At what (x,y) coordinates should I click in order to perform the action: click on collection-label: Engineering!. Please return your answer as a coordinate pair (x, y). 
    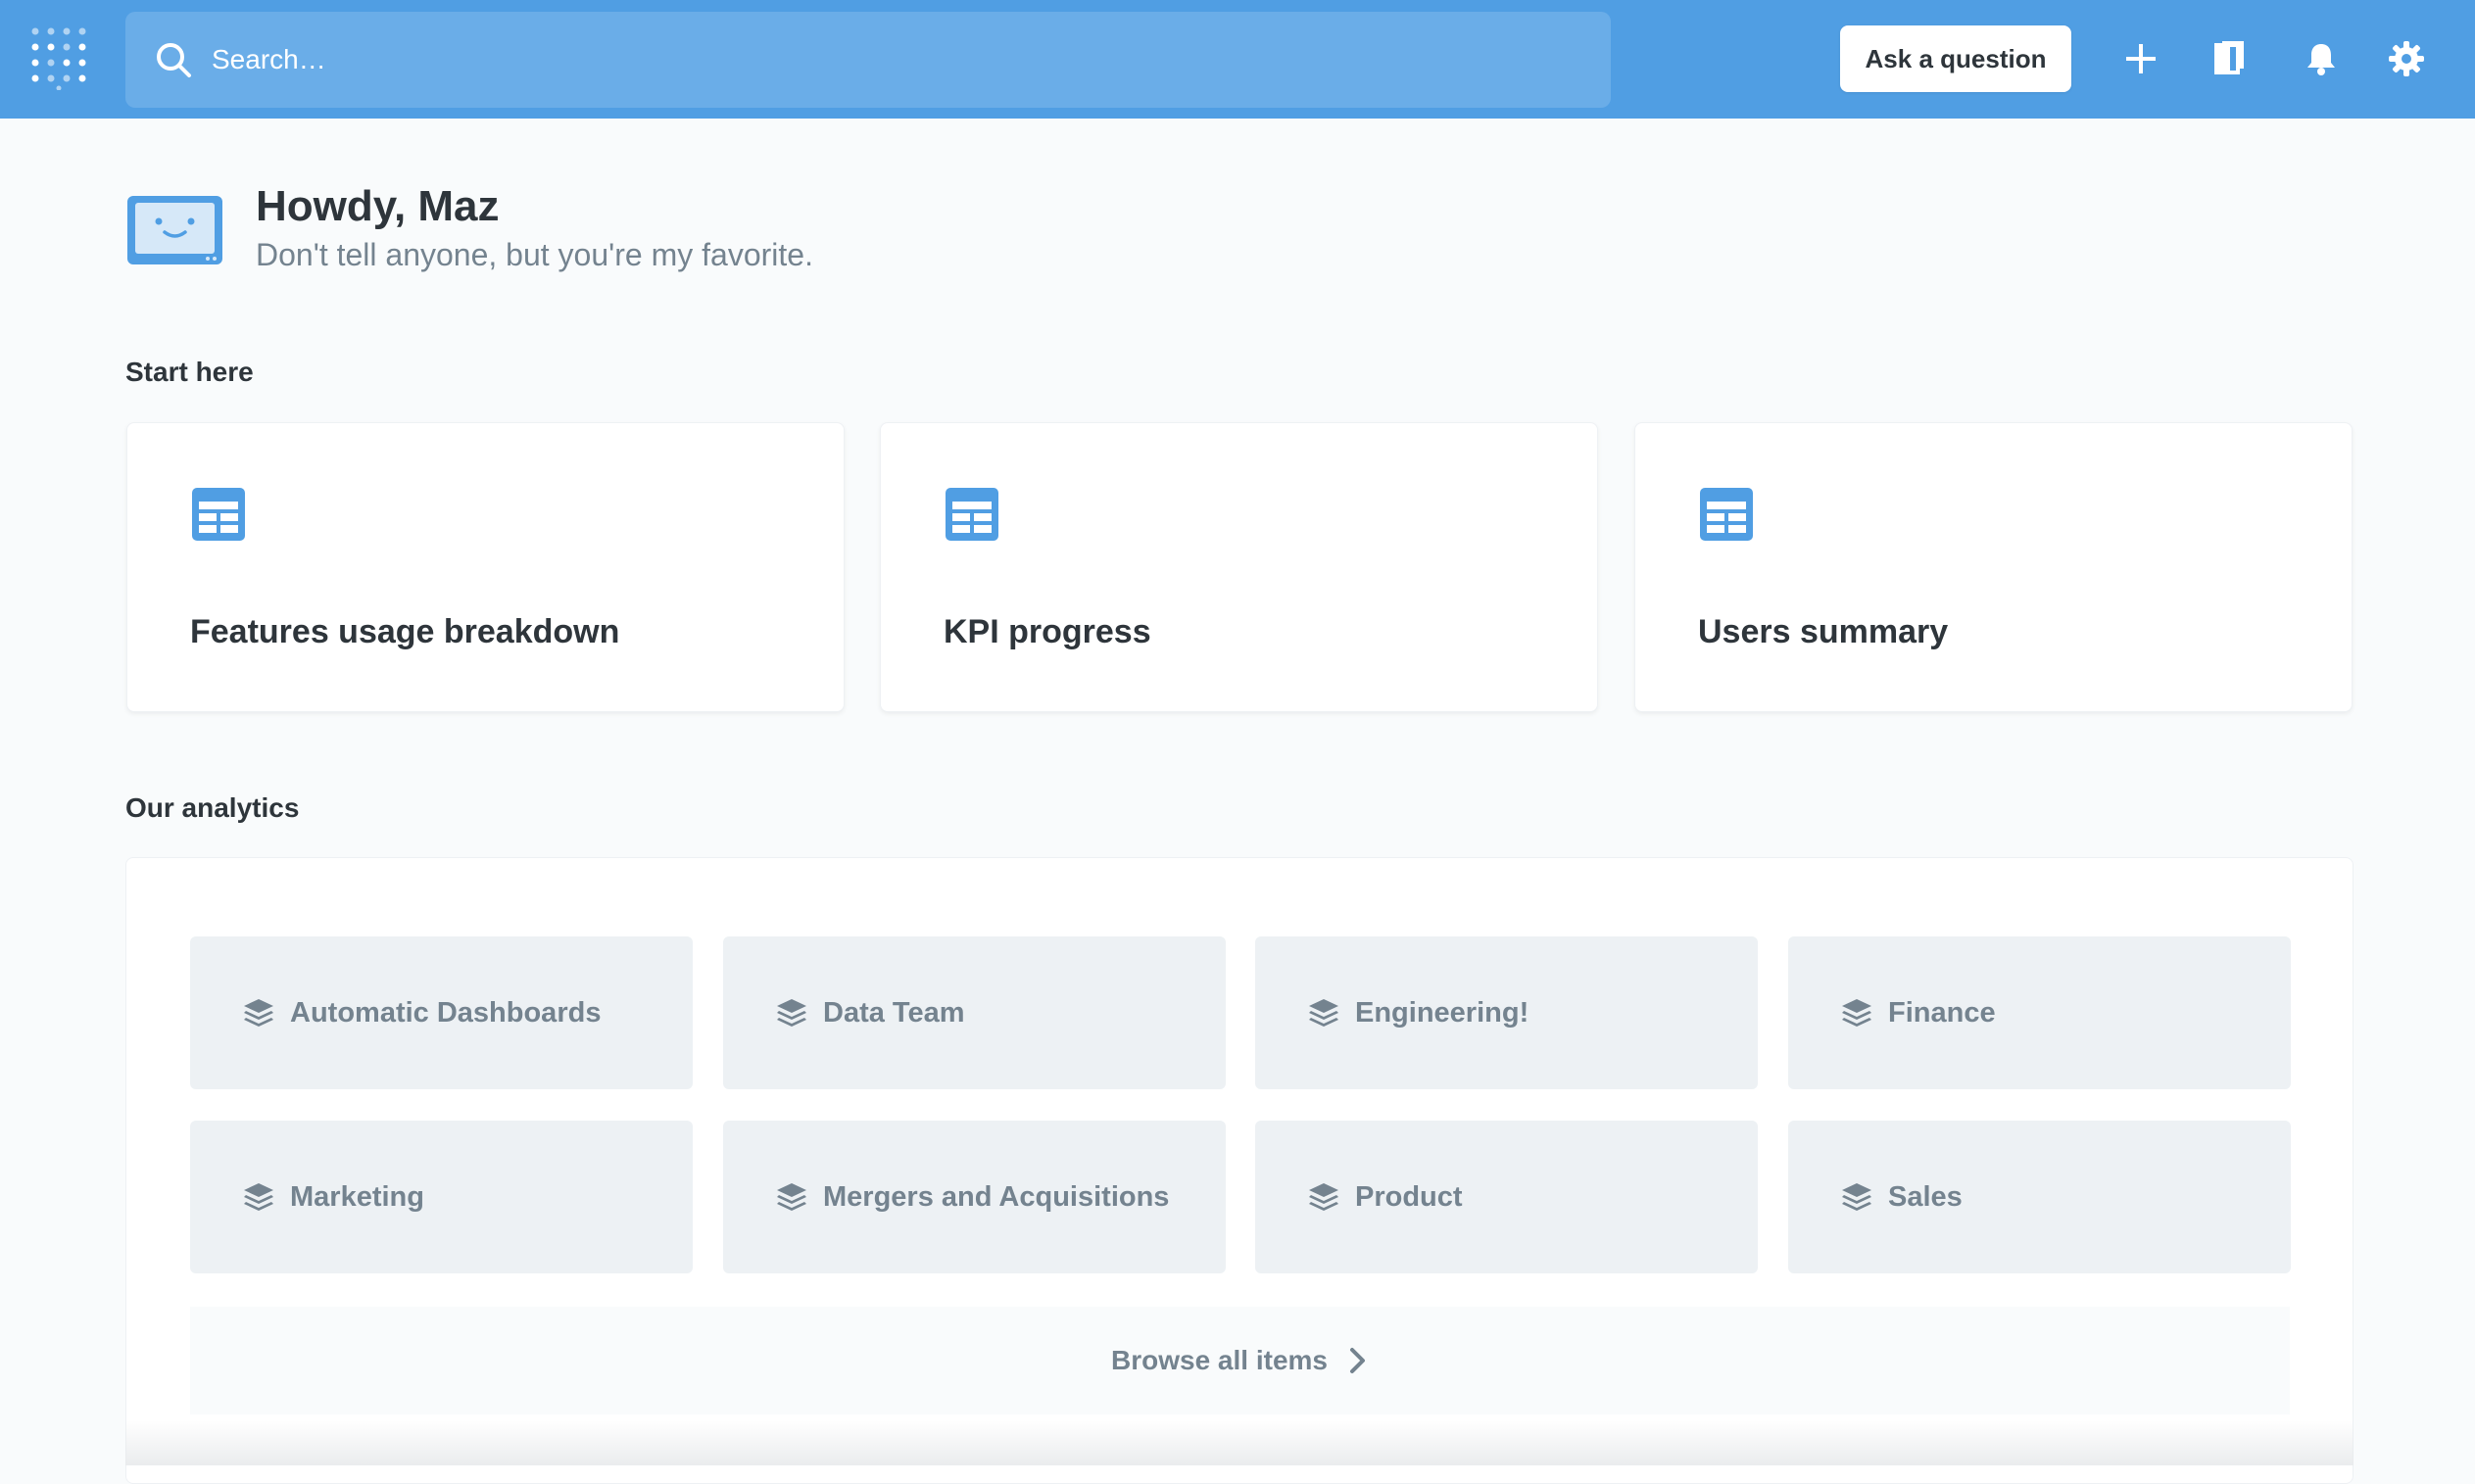
    Looking at the image, I should click on (1442, 1012).